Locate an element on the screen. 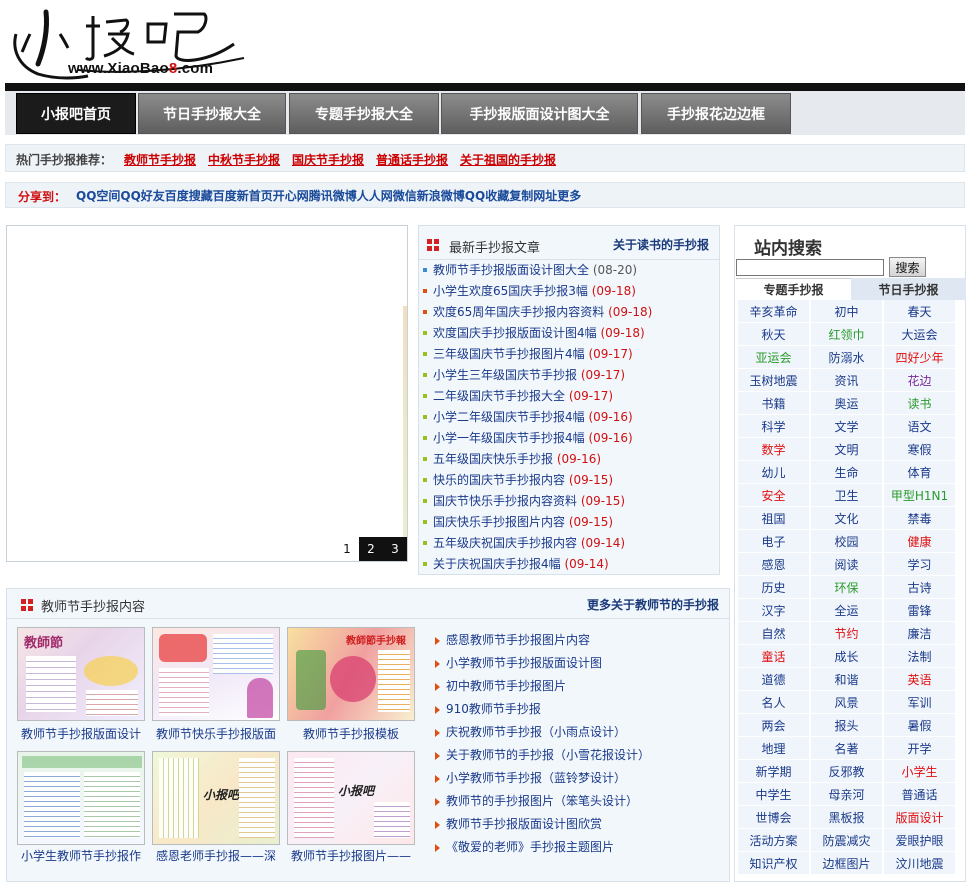  sidebar-tag-link: 军训 is located at coordinates (919, 702).